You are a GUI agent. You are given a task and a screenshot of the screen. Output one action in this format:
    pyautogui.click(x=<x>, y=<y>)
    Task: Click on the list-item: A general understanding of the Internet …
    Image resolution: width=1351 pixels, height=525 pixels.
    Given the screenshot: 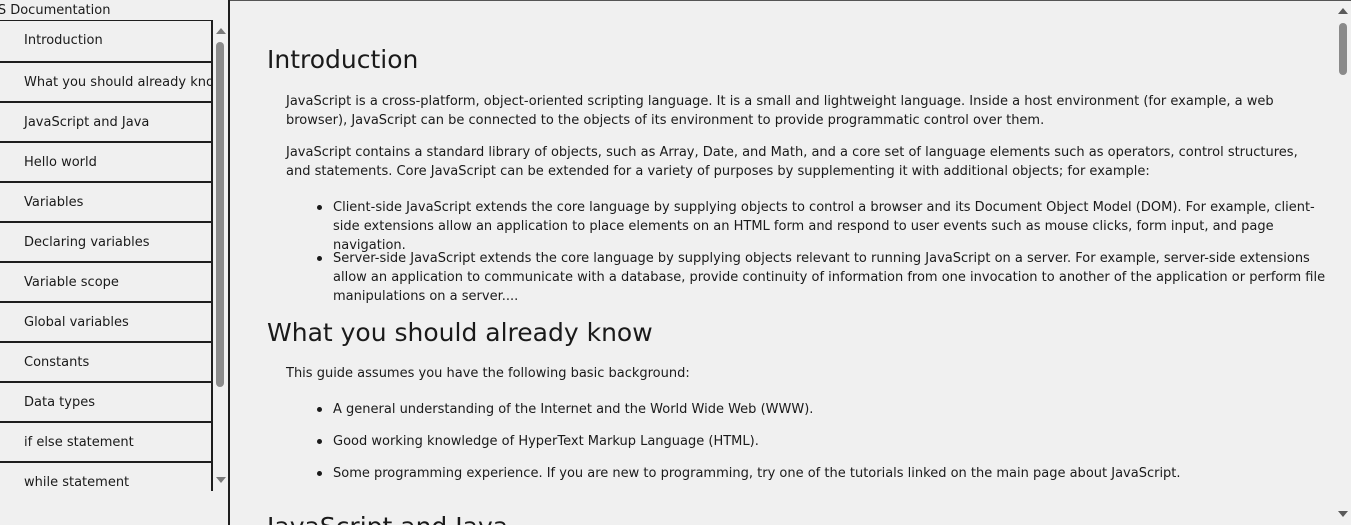 What is the action you would take?
    pyautogui.click(x=806, y=409)
    